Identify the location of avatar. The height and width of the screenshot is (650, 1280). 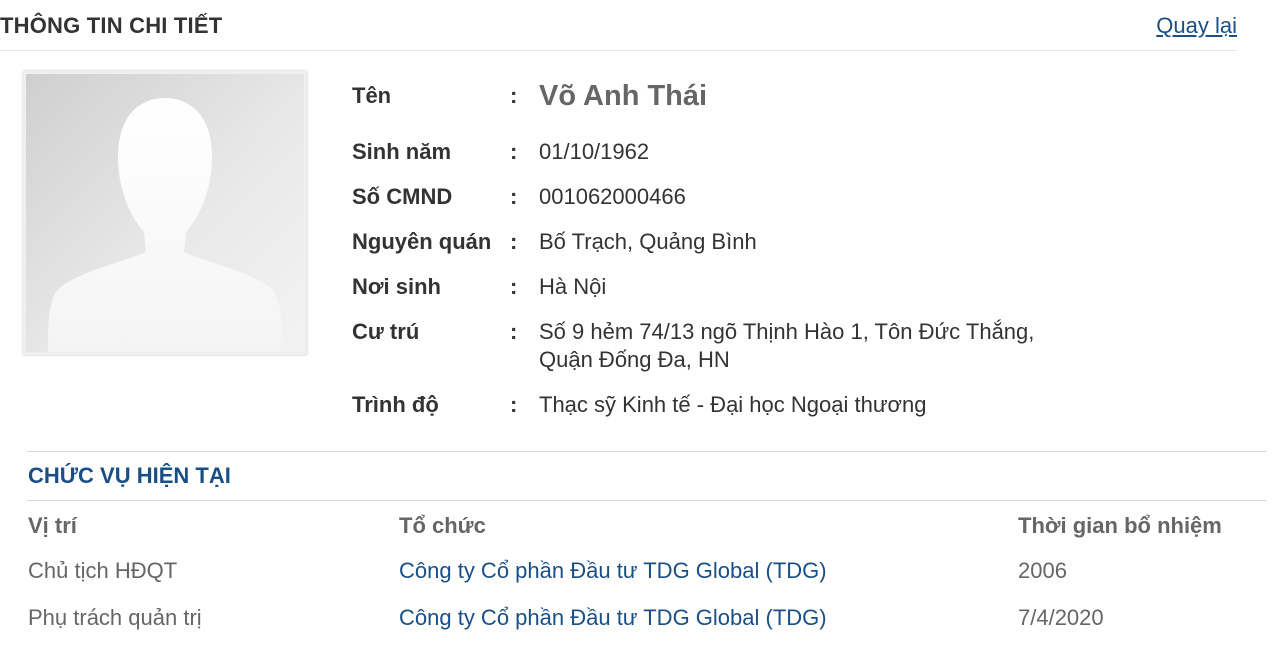
(165, 213).